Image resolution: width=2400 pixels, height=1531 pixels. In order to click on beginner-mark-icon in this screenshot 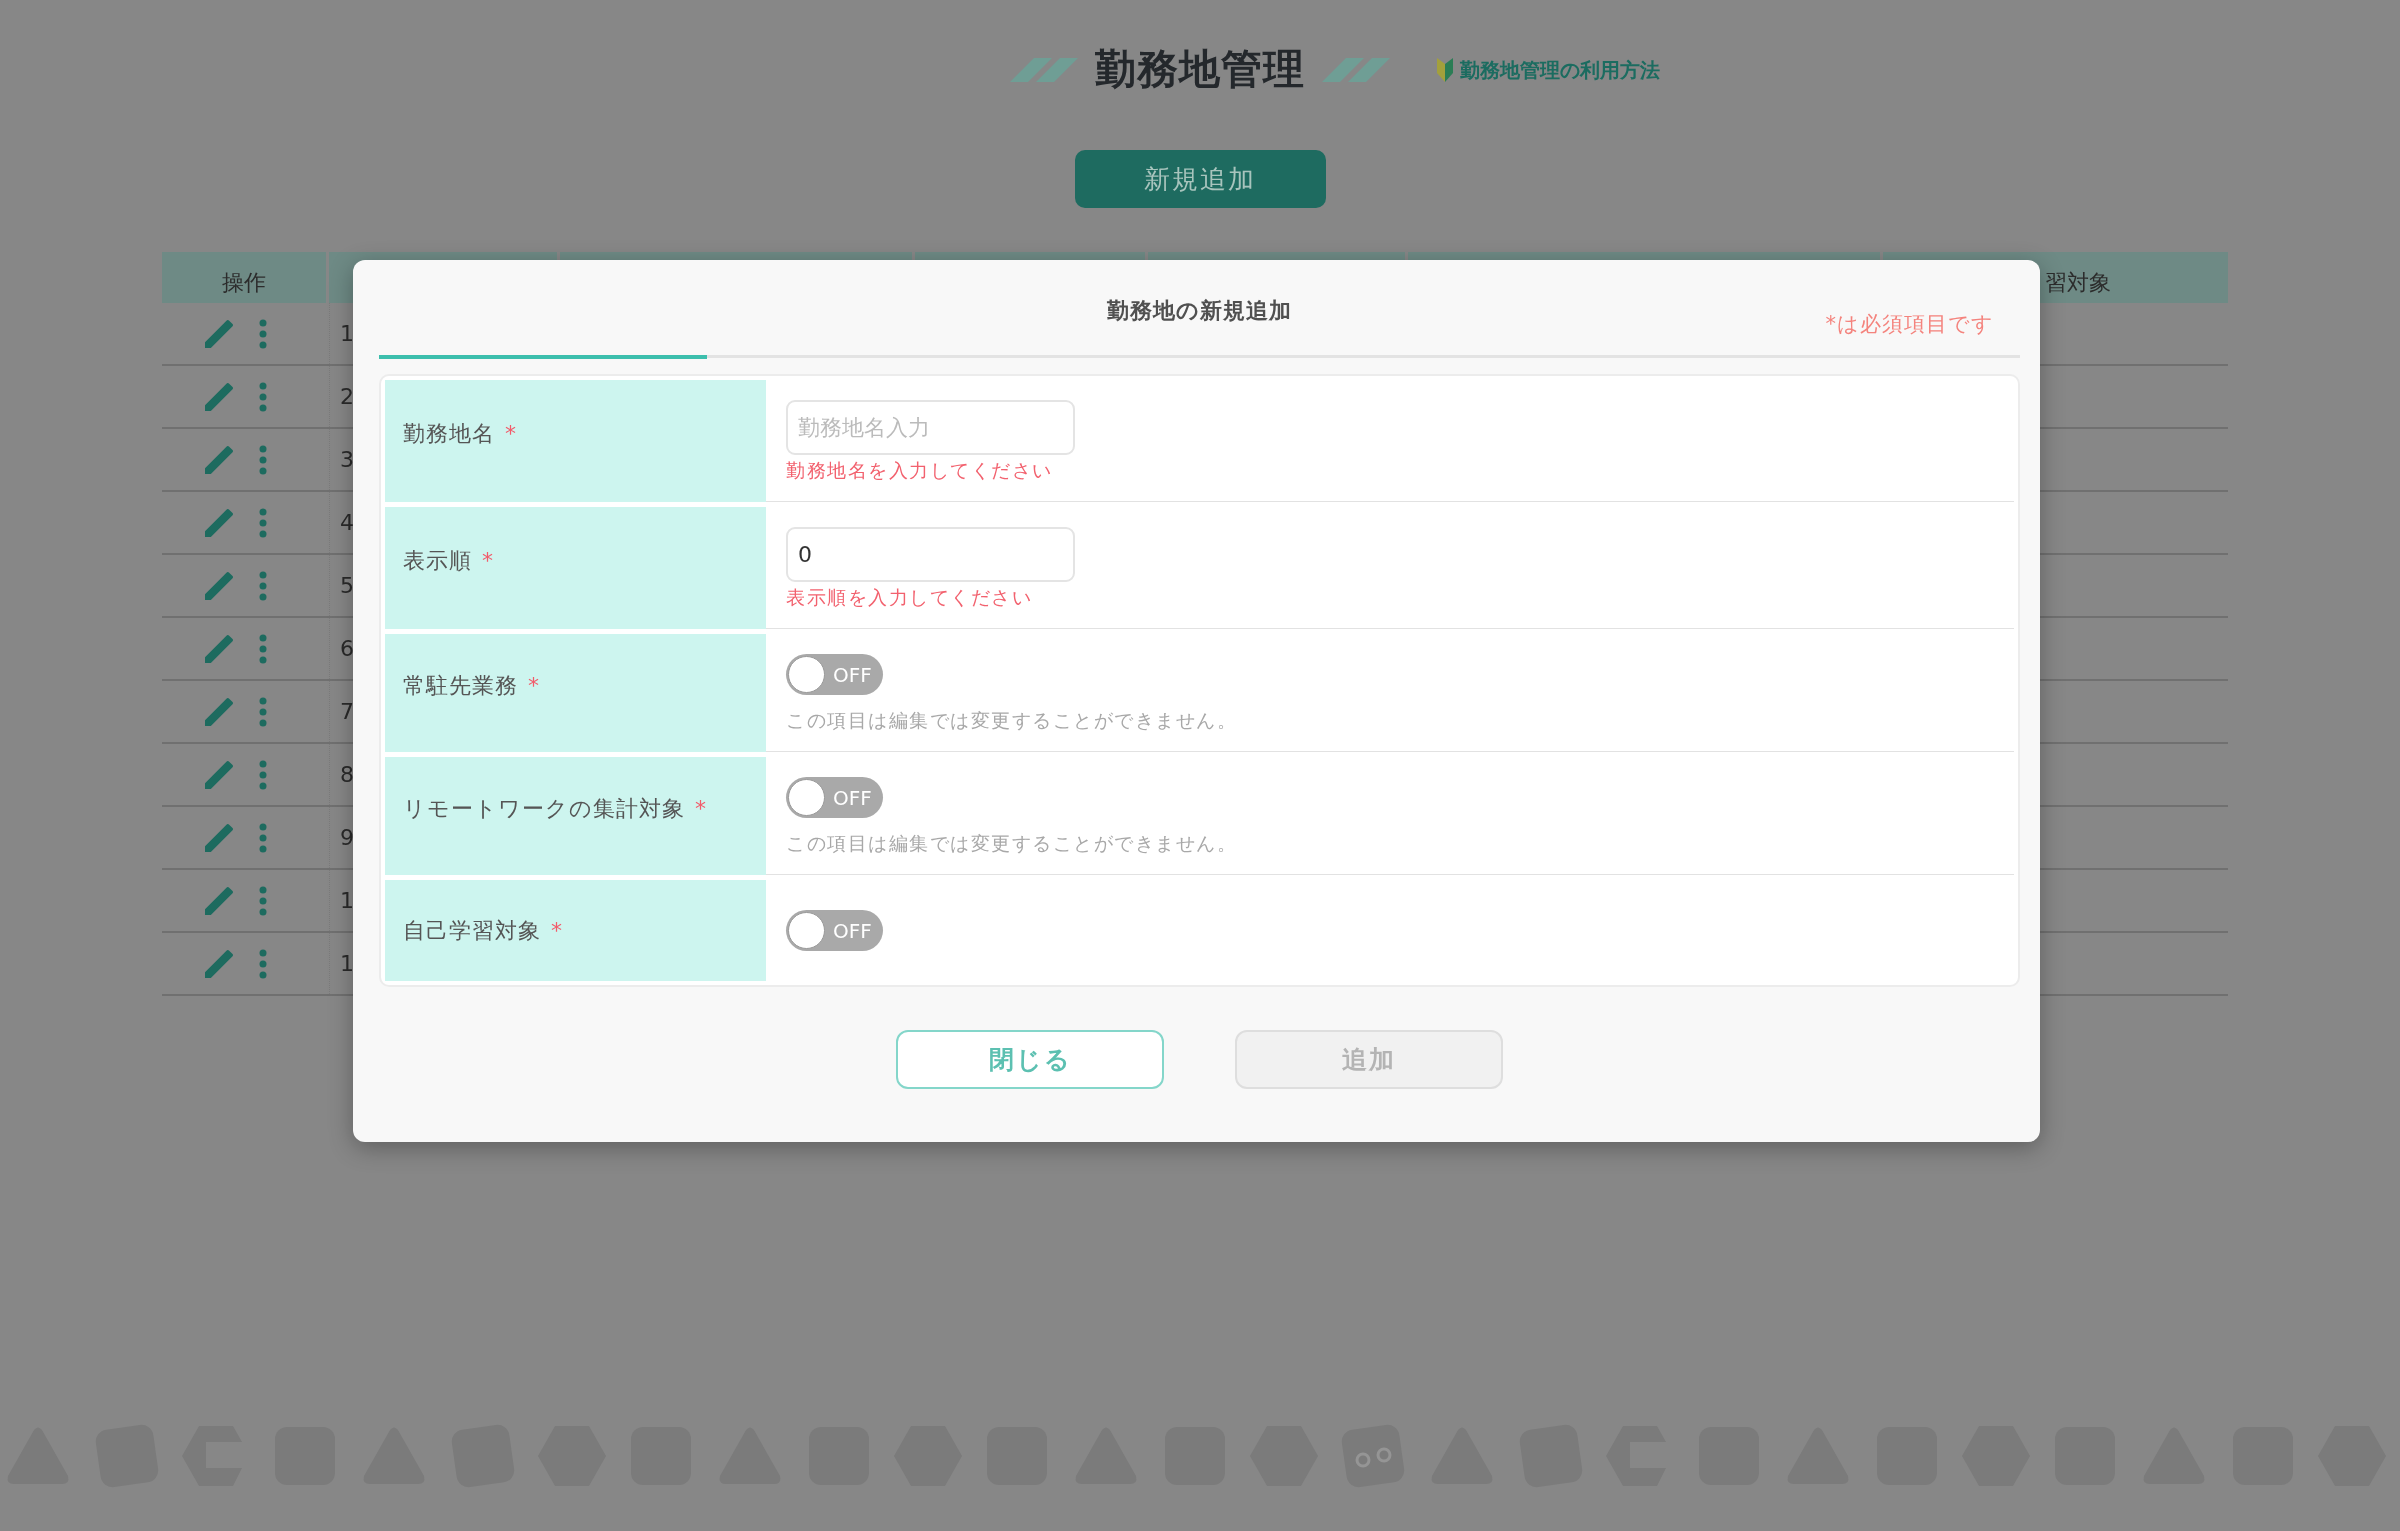, I will do `click(1445, 70)`.